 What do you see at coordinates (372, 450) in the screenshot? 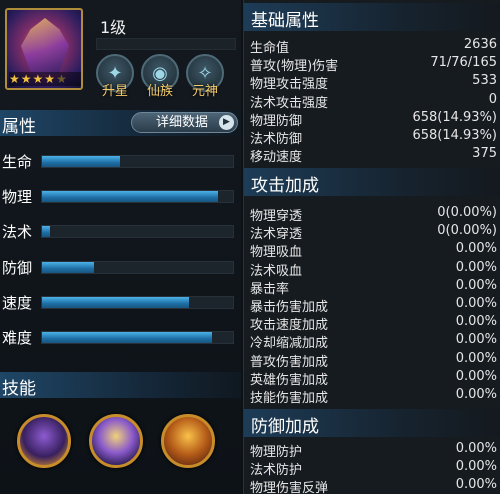
I see `stat-kv-row: 物理防护 0.00%` at bounding box center [372, 450].